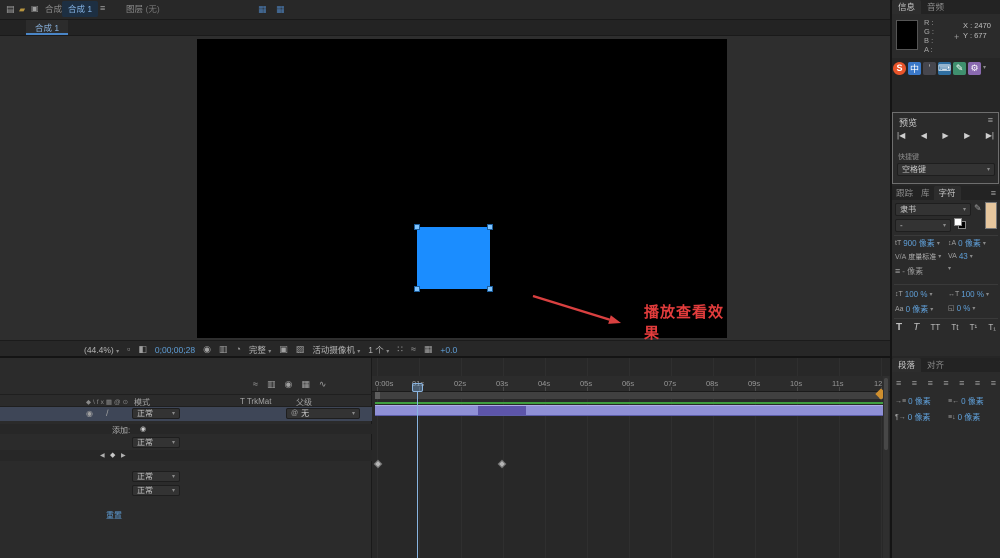 This screenshot has height=558, width=1000. Describe the element at coordinates (300, 349) in the screenshot. I see `transparency-grid-icon: ▨` at that location.